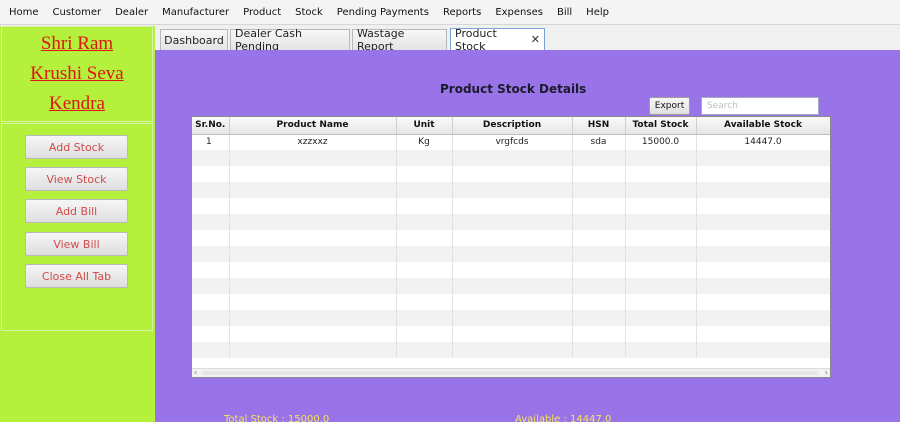  What do you see at coordinates (760, 106) in the screenshot?
I see `search-input` at bounding box center [760, 106].